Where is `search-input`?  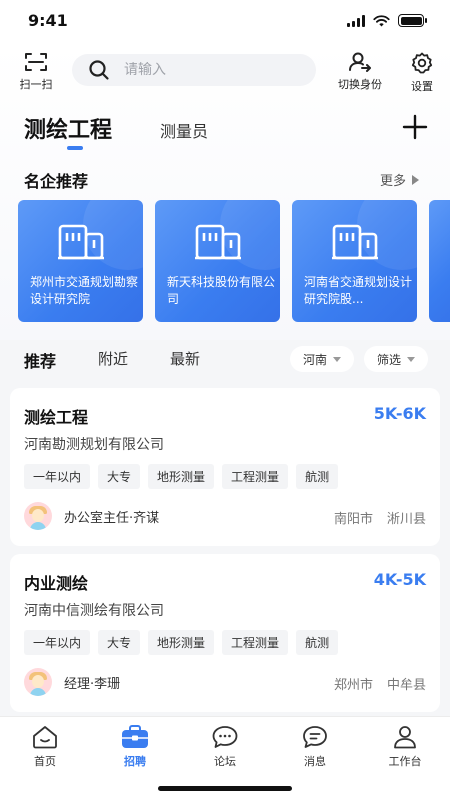
search-input is located at coordinates (204, 70).